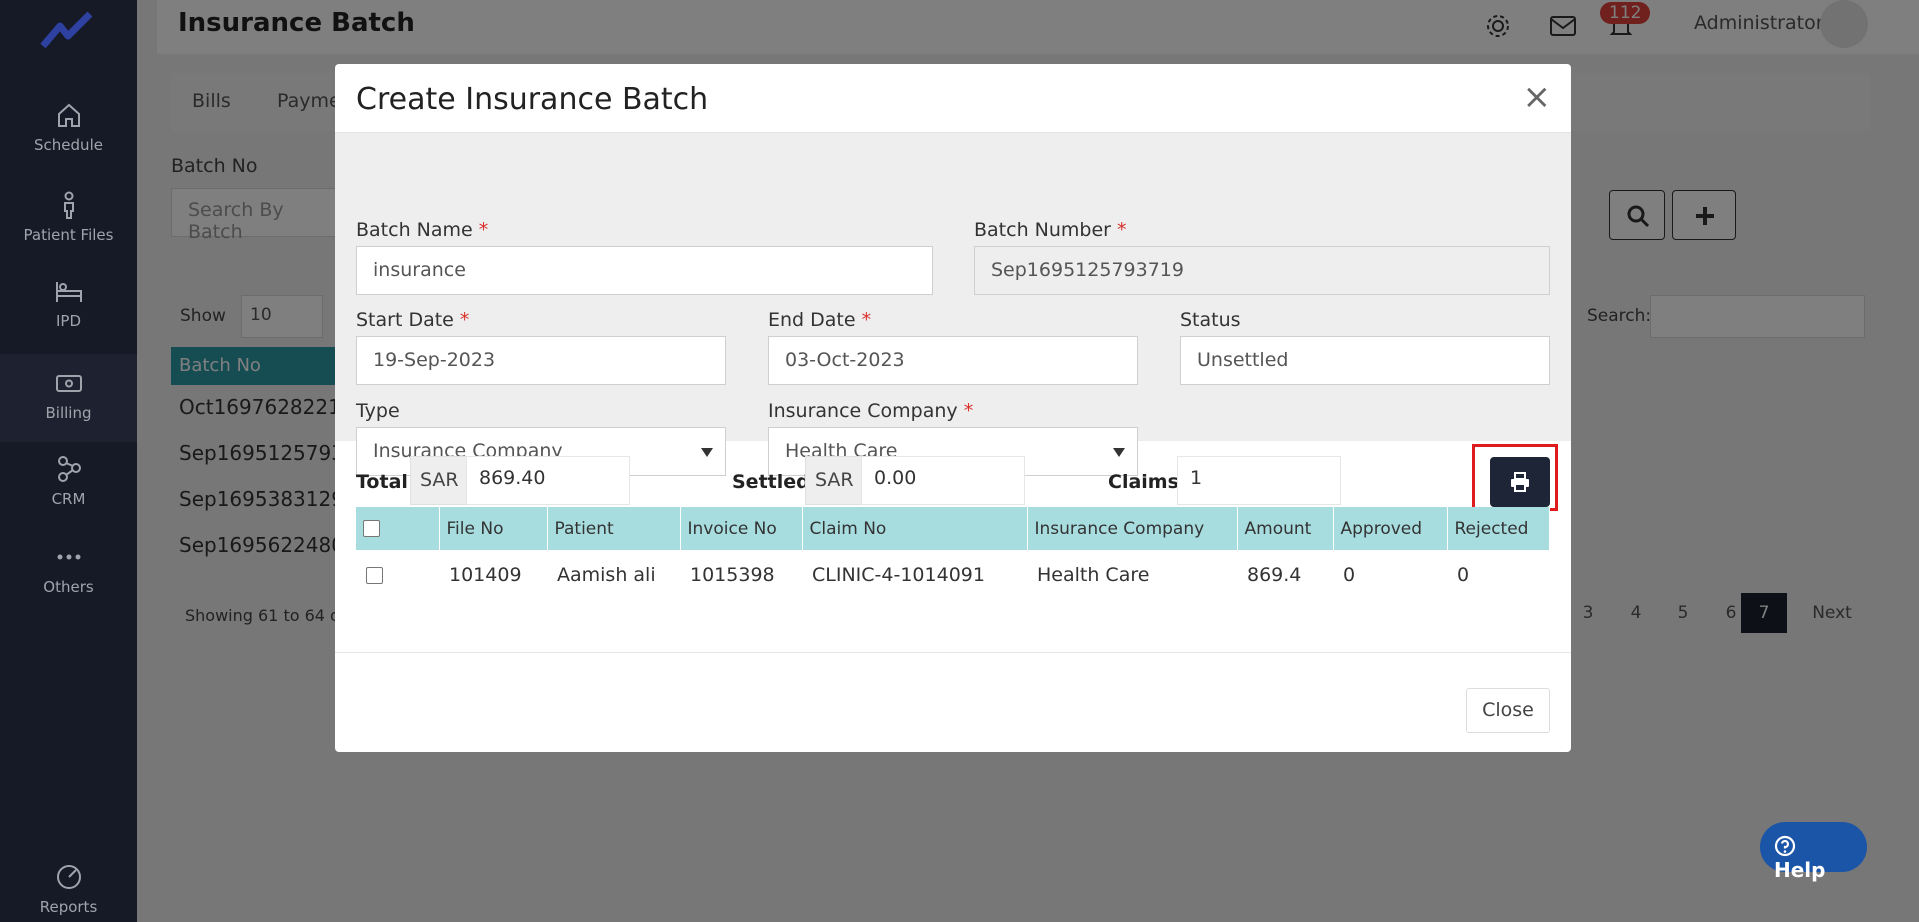 This screenshot has width=1919, height=922. Describe the element at coordinates (943, 480) in the screenshot. I see `settled-input: 0.00` at that location.